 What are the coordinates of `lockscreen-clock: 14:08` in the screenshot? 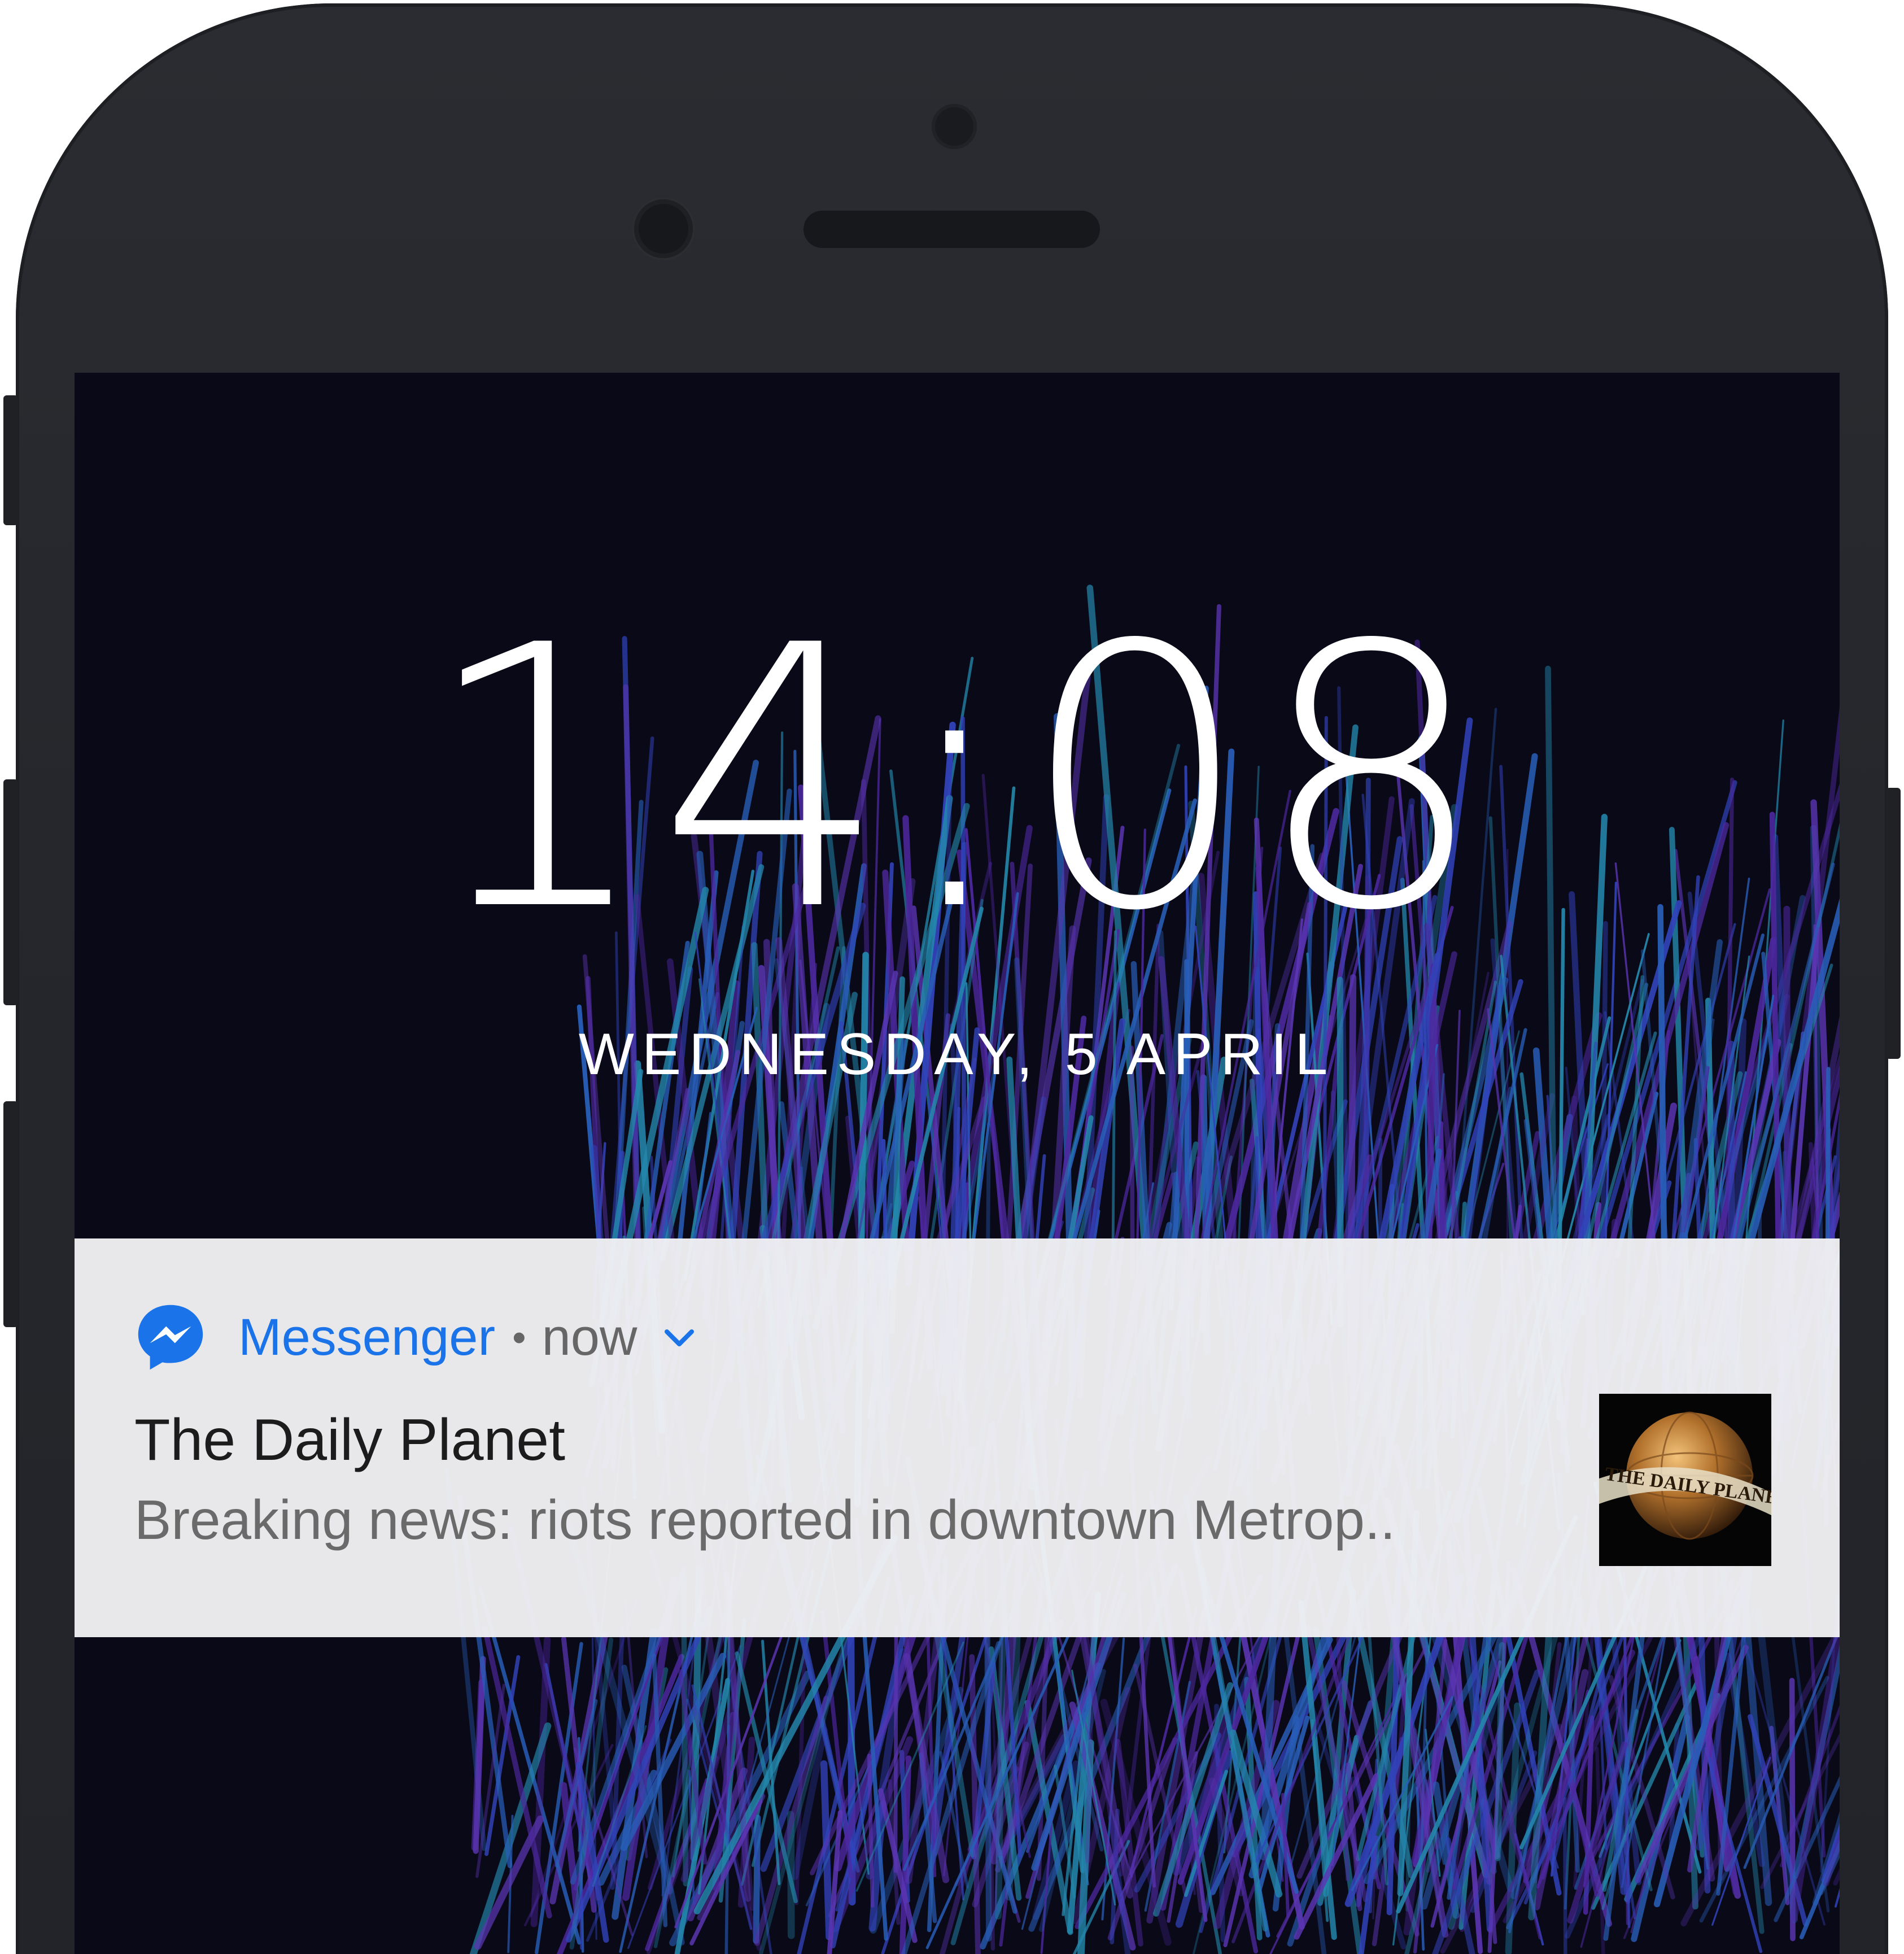 It's located at (957, 779).